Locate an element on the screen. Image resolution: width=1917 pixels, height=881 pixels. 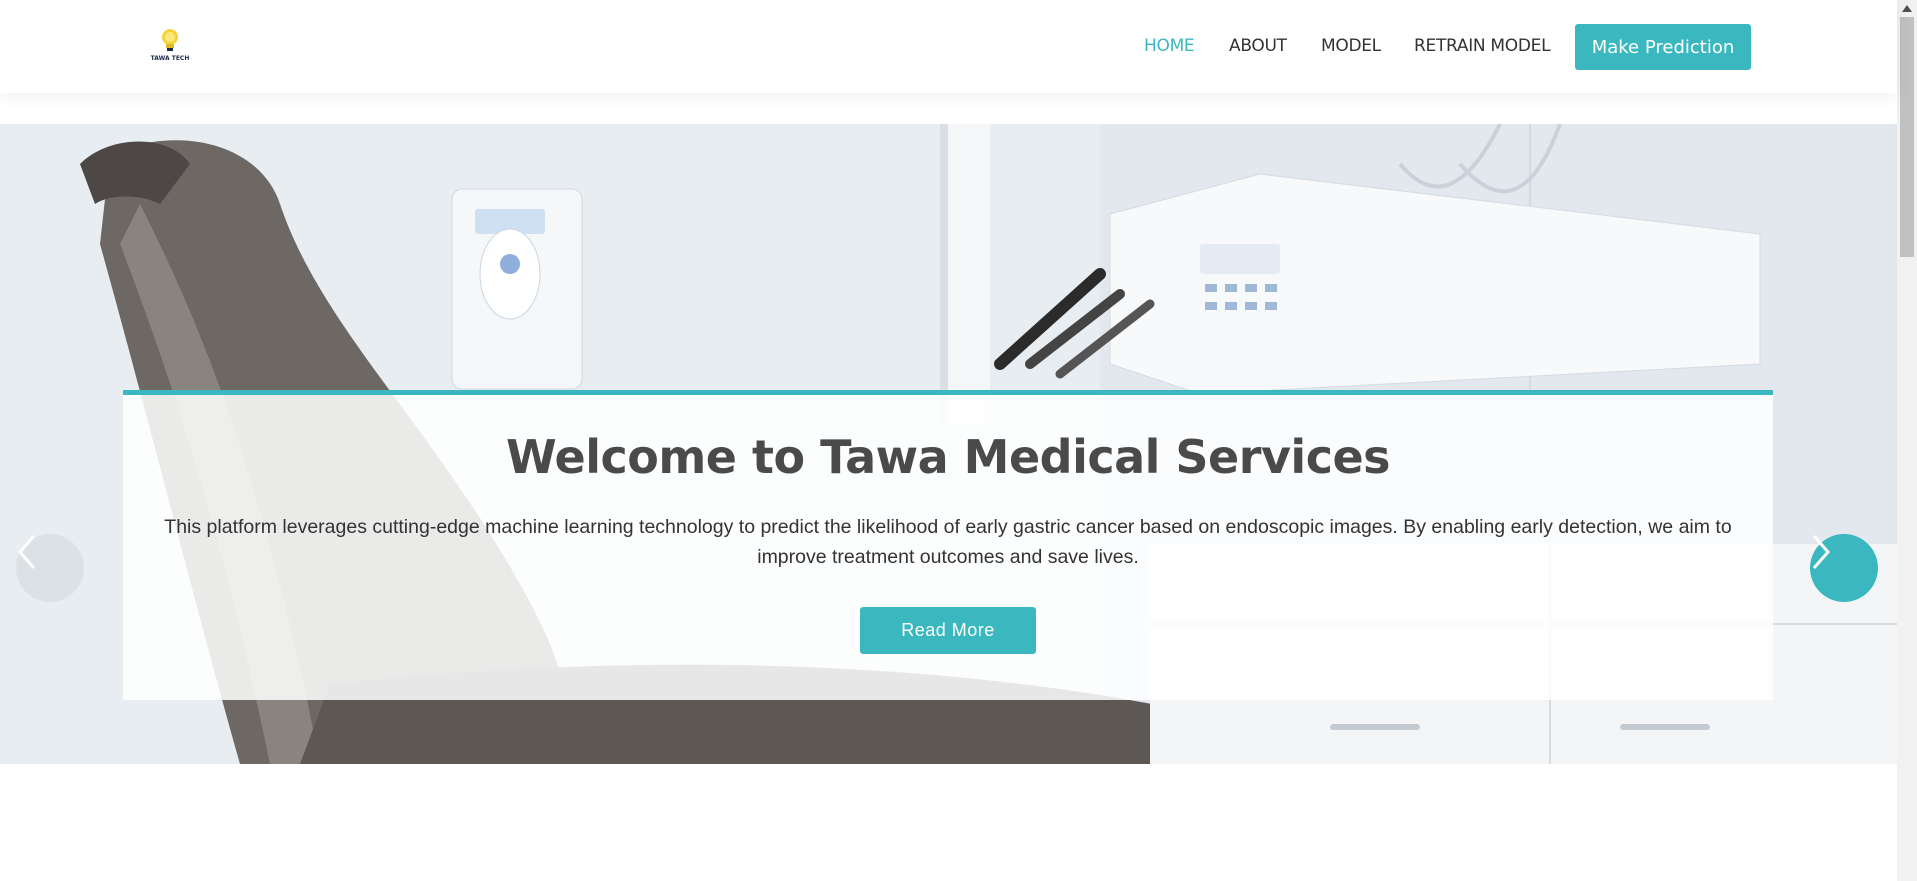
slider-prev-button is located at coordinates (50, 568).